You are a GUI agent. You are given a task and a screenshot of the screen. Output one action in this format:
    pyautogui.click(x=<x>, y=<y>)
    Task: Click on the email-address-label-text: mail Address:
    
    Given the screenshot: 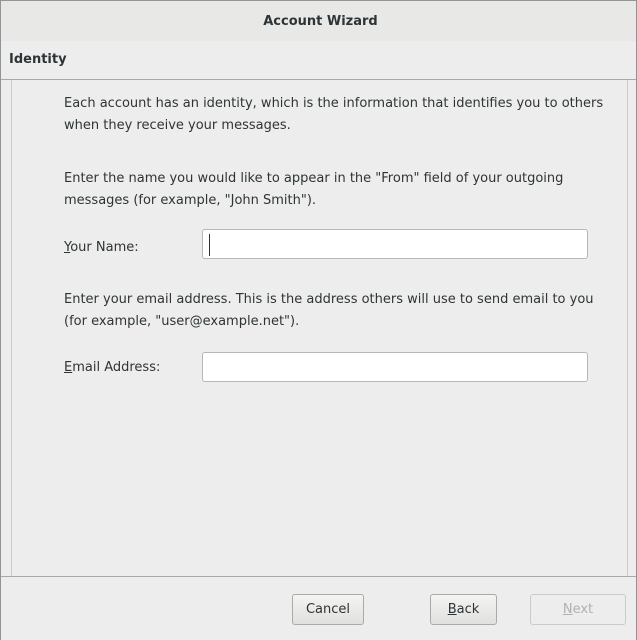 What is the action you would take?
    pyautogui.click(x=116, y=367)
    